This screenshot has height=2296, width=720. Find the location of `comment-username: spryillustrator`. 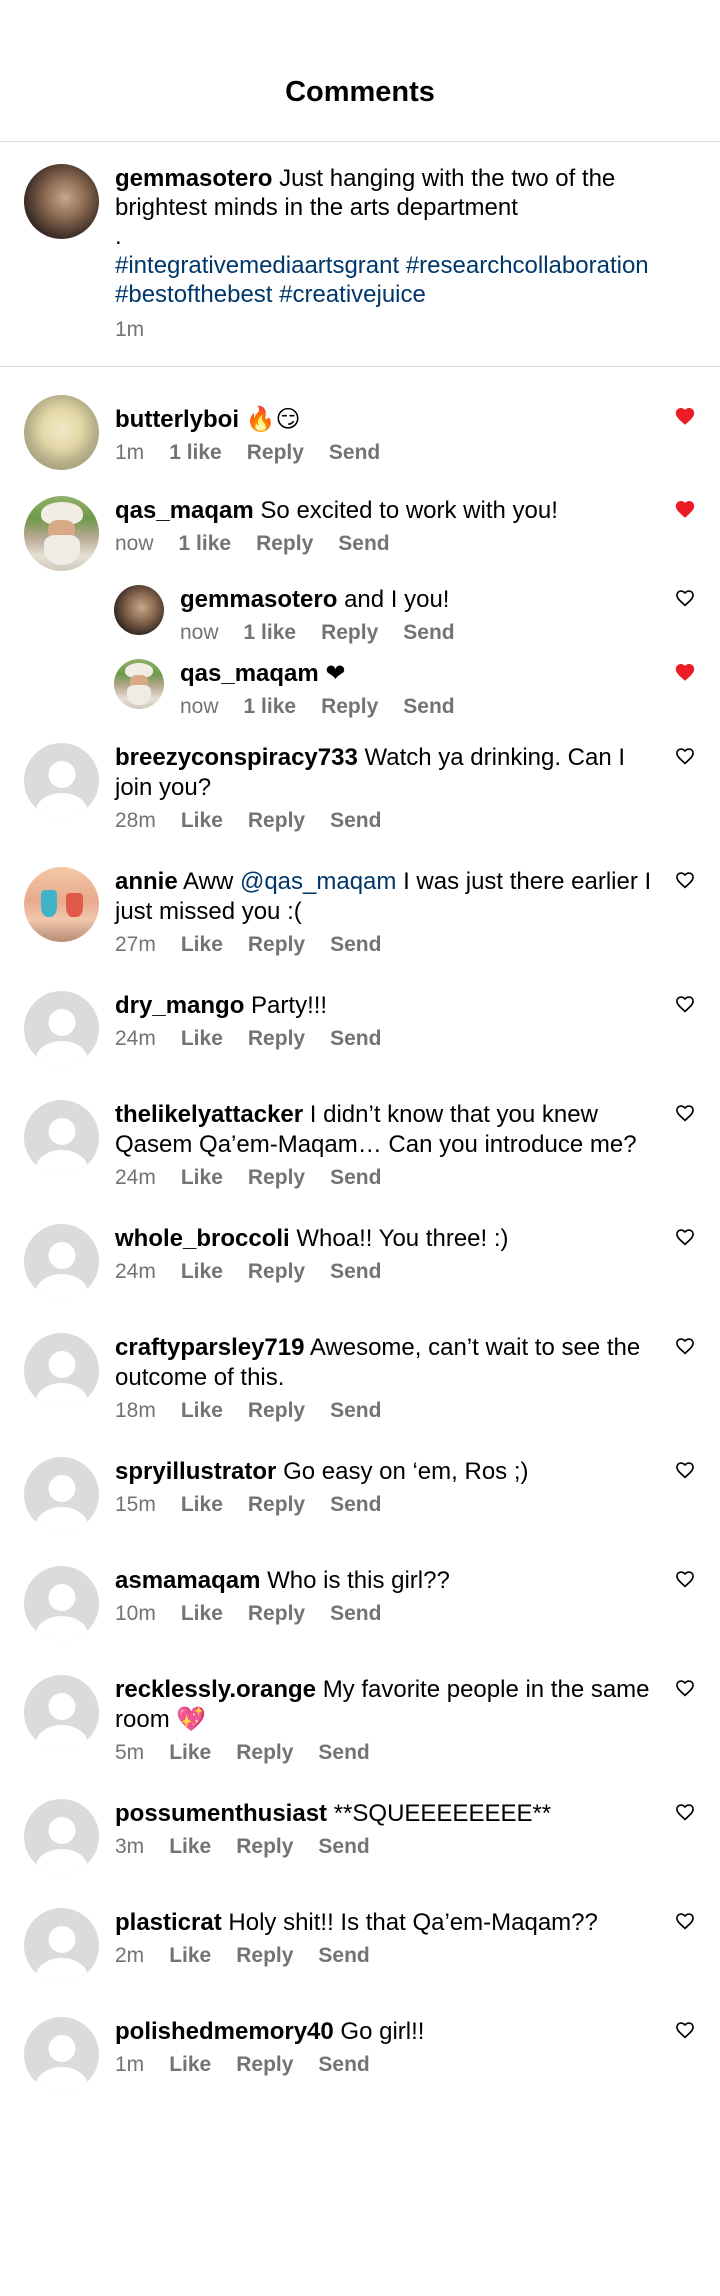

comment-username: spryillustrator is located at coordinates (195, 1471).